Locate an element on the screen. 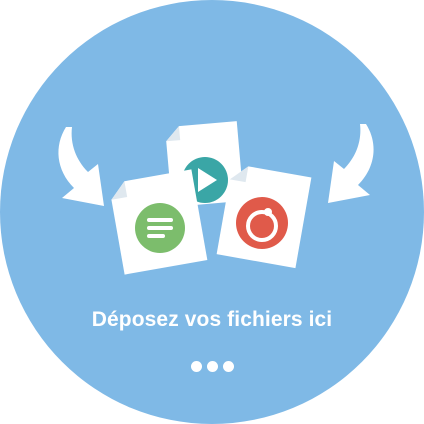  loading-dots is located at coordinates (212, 366).